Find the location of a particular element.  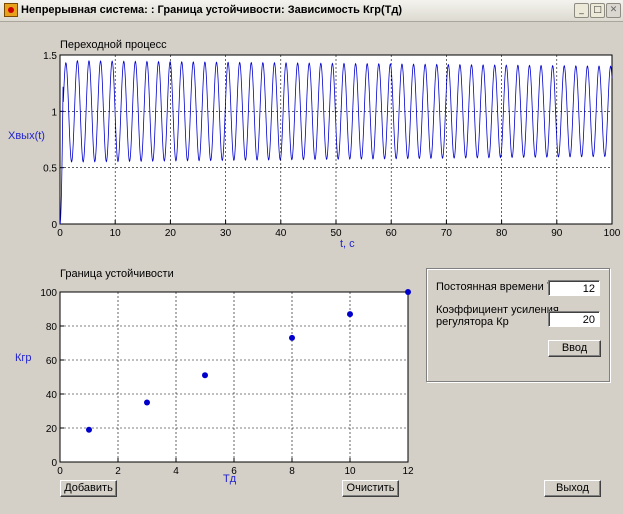

plot2-tick-label-y: 60 is located at coordinates (52, 361).